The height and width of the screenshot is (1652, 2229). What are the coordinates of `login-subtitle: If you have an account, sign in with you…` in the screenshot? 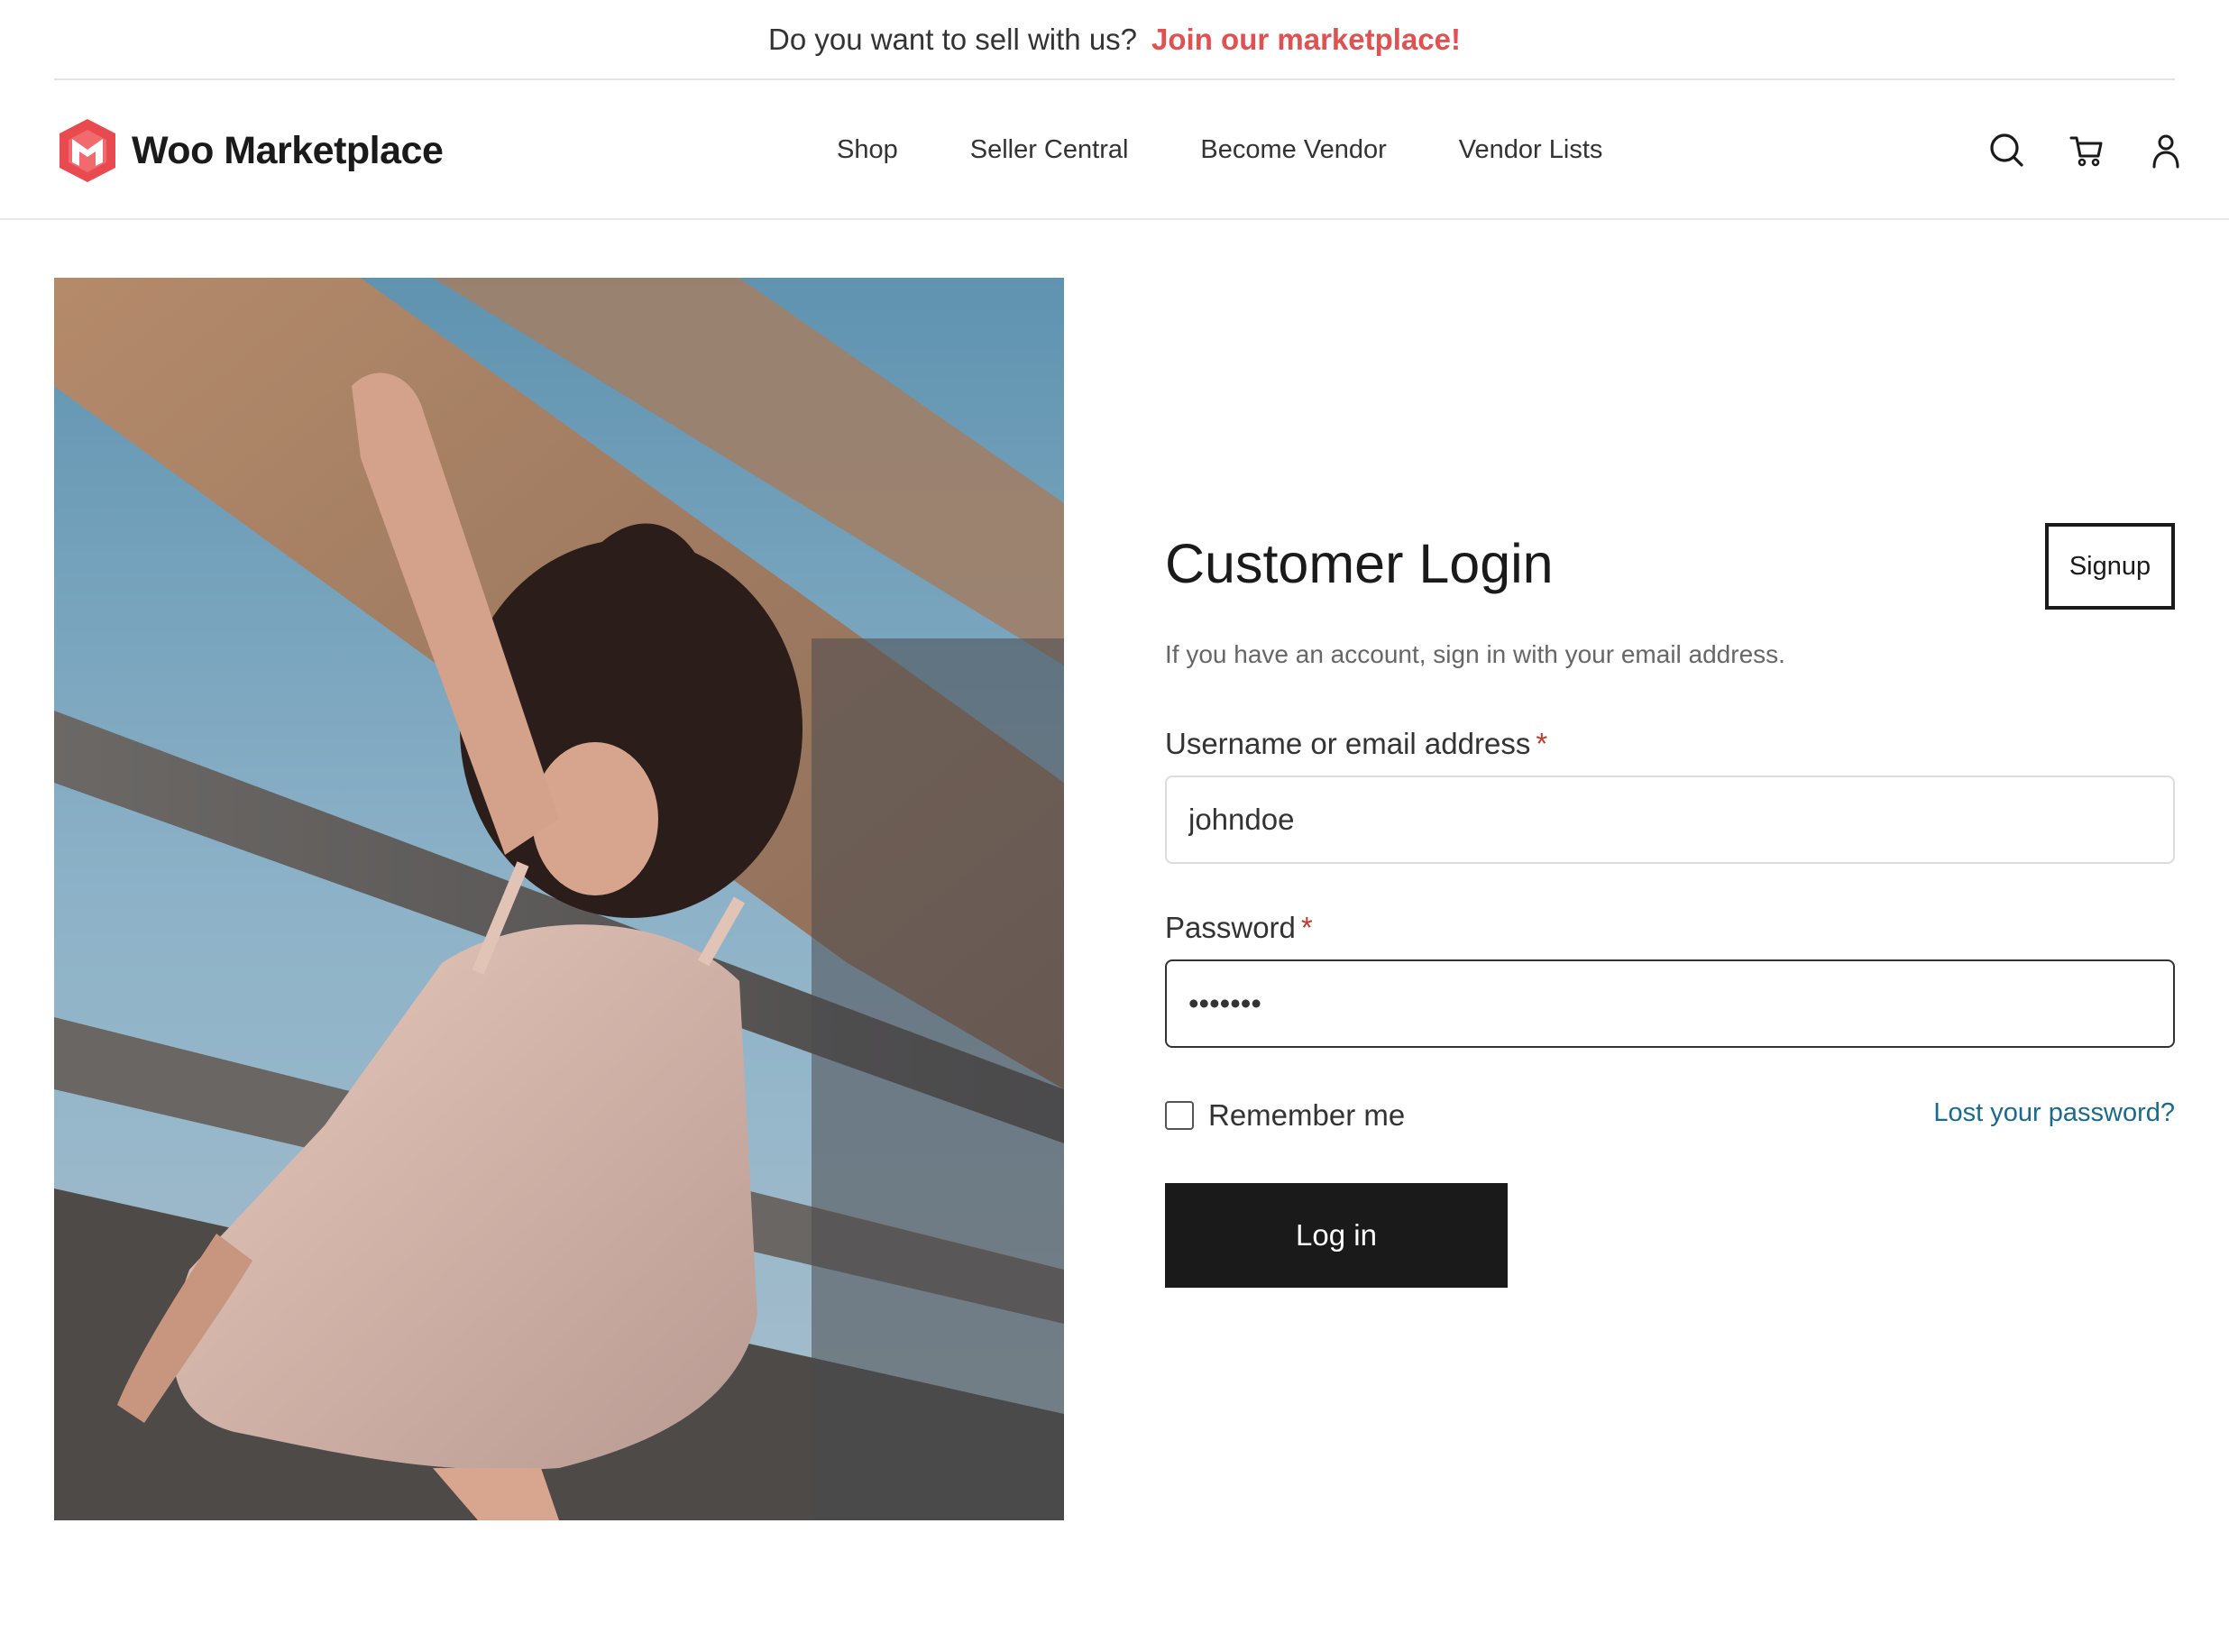 It's located at (1475, 654).